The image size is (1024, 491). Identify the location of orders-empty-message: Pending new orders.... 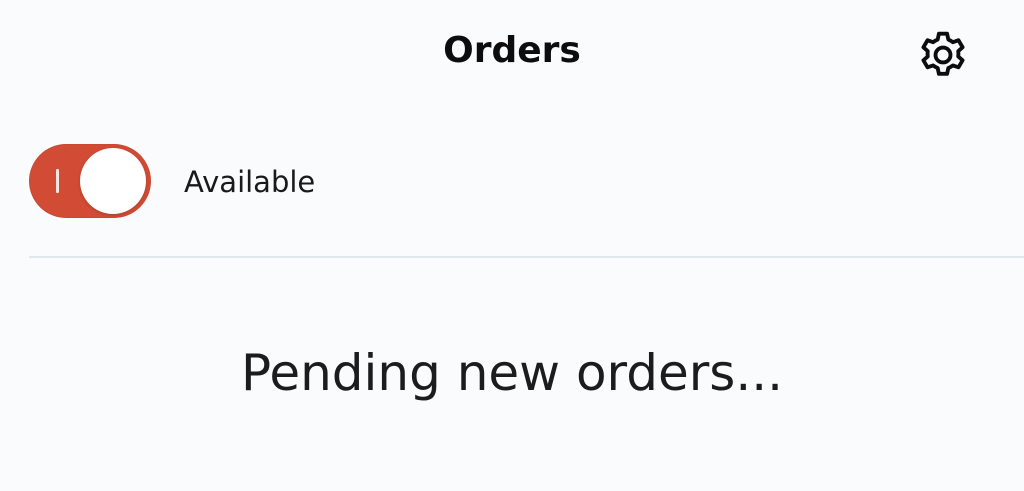
(512, 373).